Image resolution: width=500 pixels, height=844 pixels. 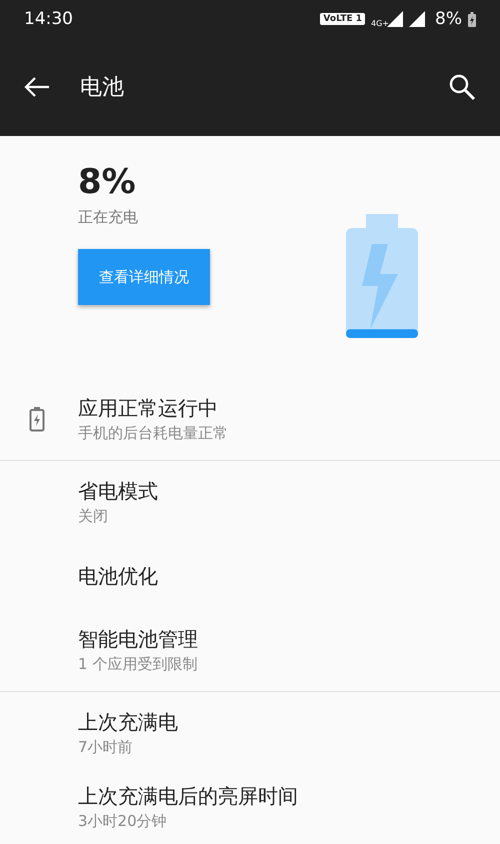 I want to click on back-icon, so click(x=37, y=87).